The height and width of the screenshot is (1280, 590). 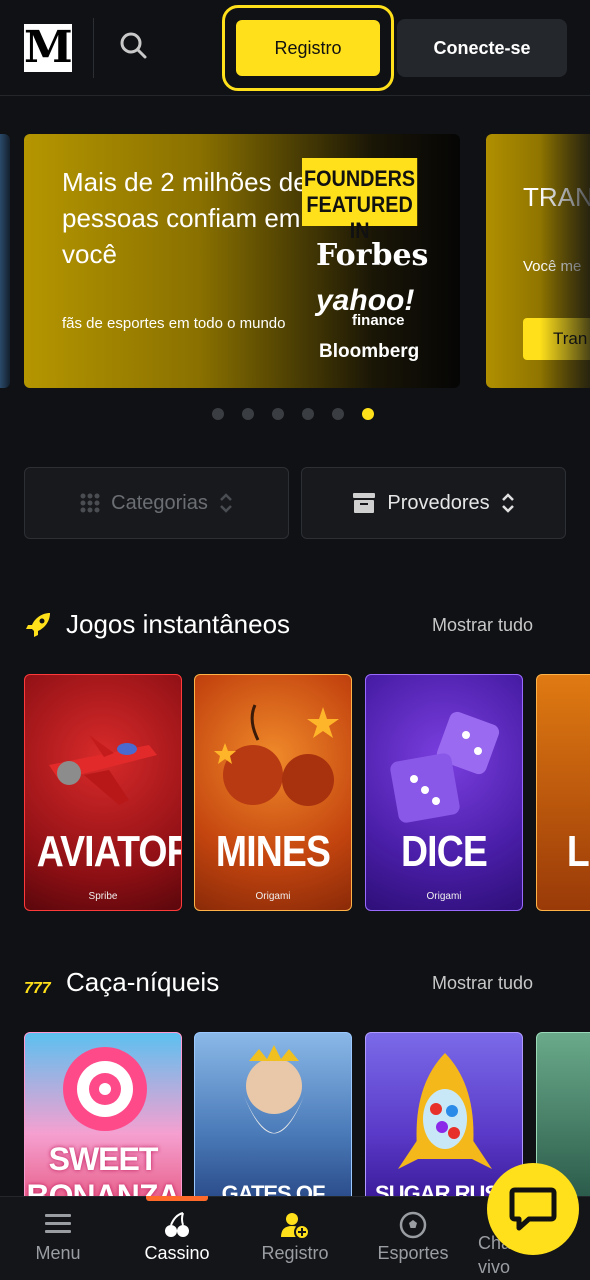 What do you see at coordinates (143, 982) in the screenshot?
I see `slots-title: Caça-níqueis` at bounding box center [143, 982].